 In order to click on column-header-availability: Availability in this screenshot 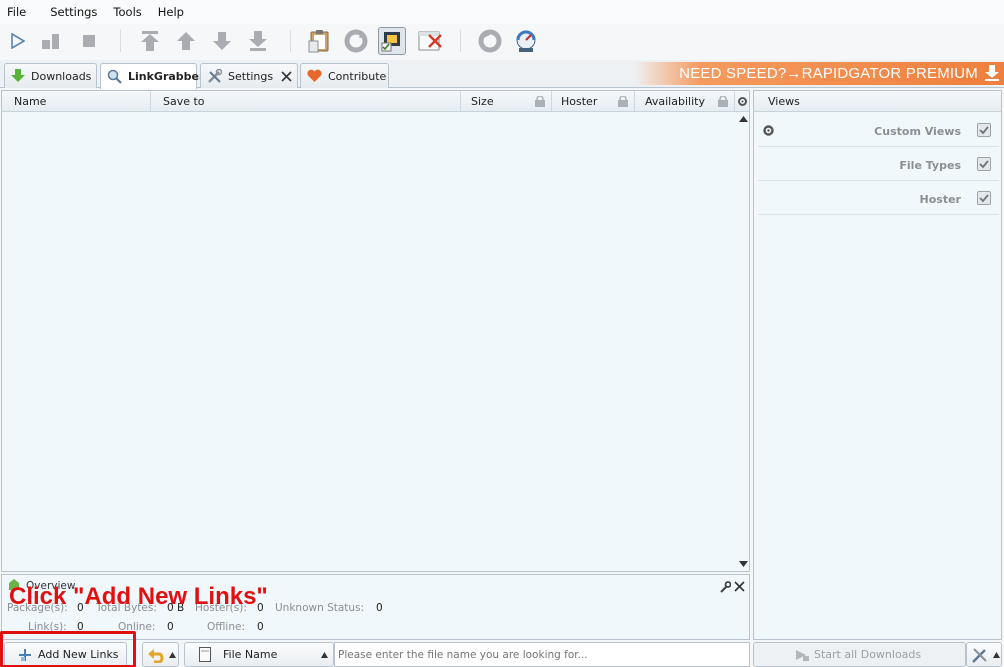, I will do `click(685, 101)`.